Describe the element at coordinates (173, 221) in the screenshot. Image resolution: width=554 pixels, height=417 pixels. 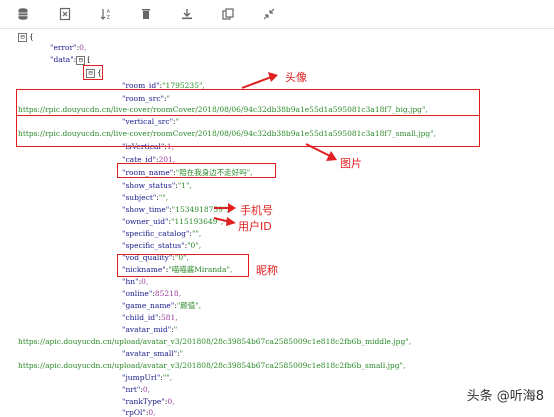
I see `owner-uid-line: "owner_uid":"115193649",` at that location.